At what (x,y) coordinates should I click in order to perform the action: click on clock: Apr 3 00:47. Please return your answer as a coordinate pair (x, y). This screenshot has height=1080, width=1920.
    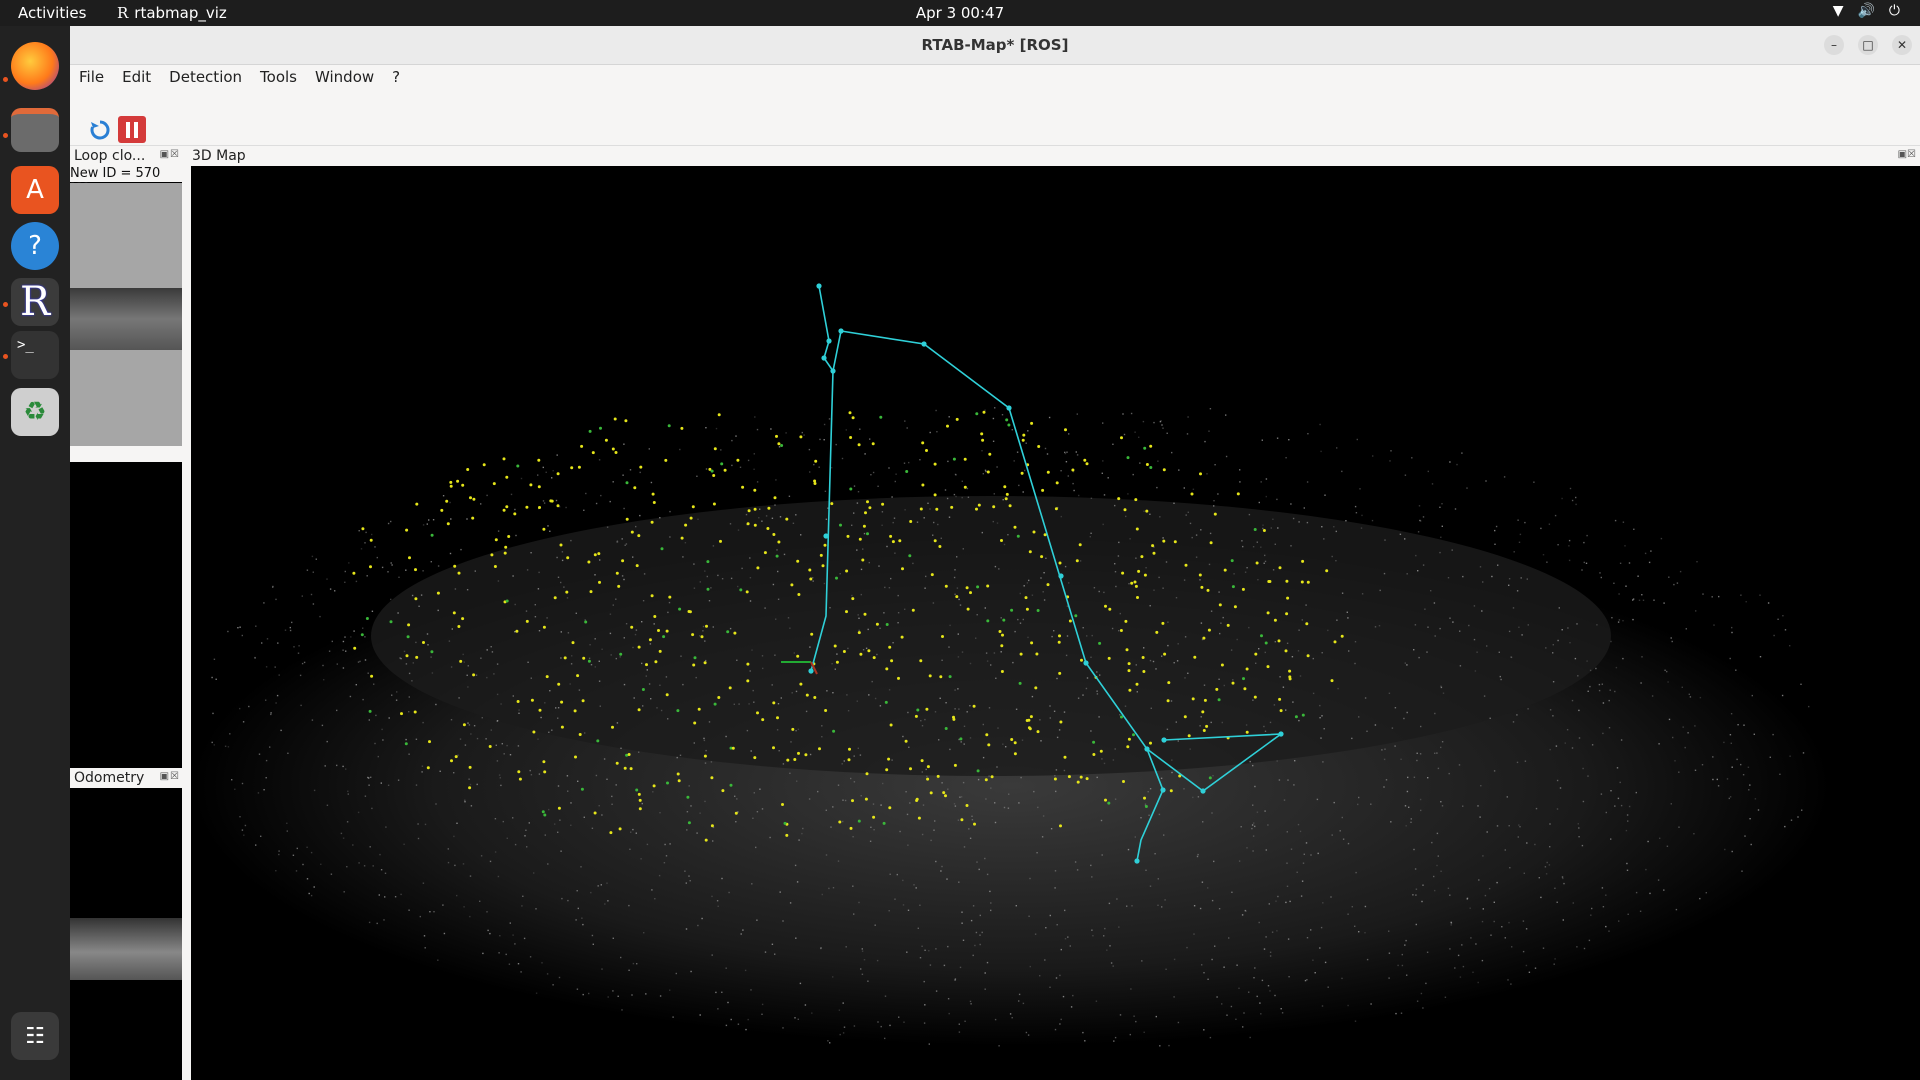
    Looking at the image, I should click on (960, 13).